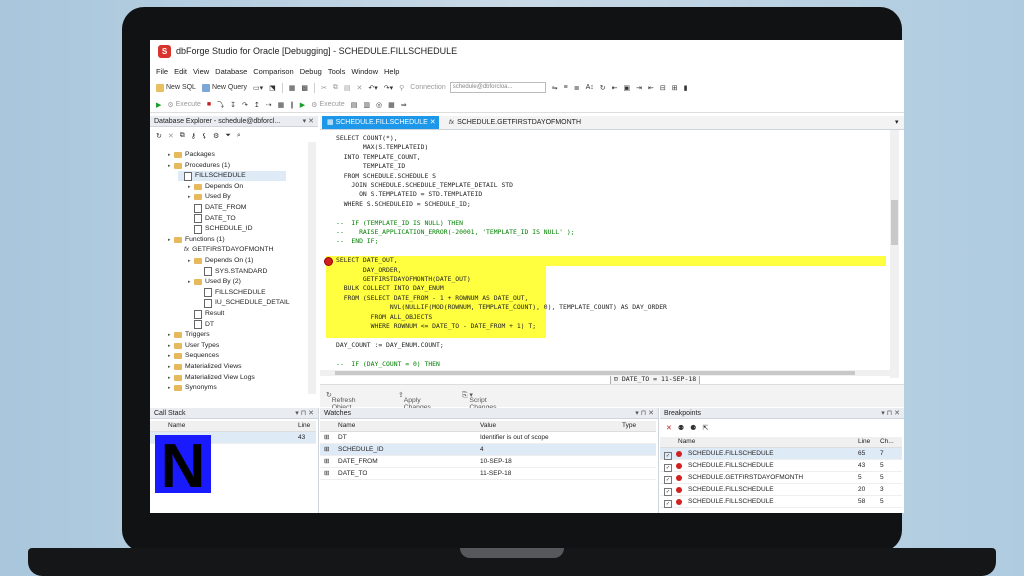 Image resolution: width=1024 pixels, height=576 pixels. Describe the element at coordinates (272, 88) in the screenshot. I see `folder-icon: ⬔` at that location.